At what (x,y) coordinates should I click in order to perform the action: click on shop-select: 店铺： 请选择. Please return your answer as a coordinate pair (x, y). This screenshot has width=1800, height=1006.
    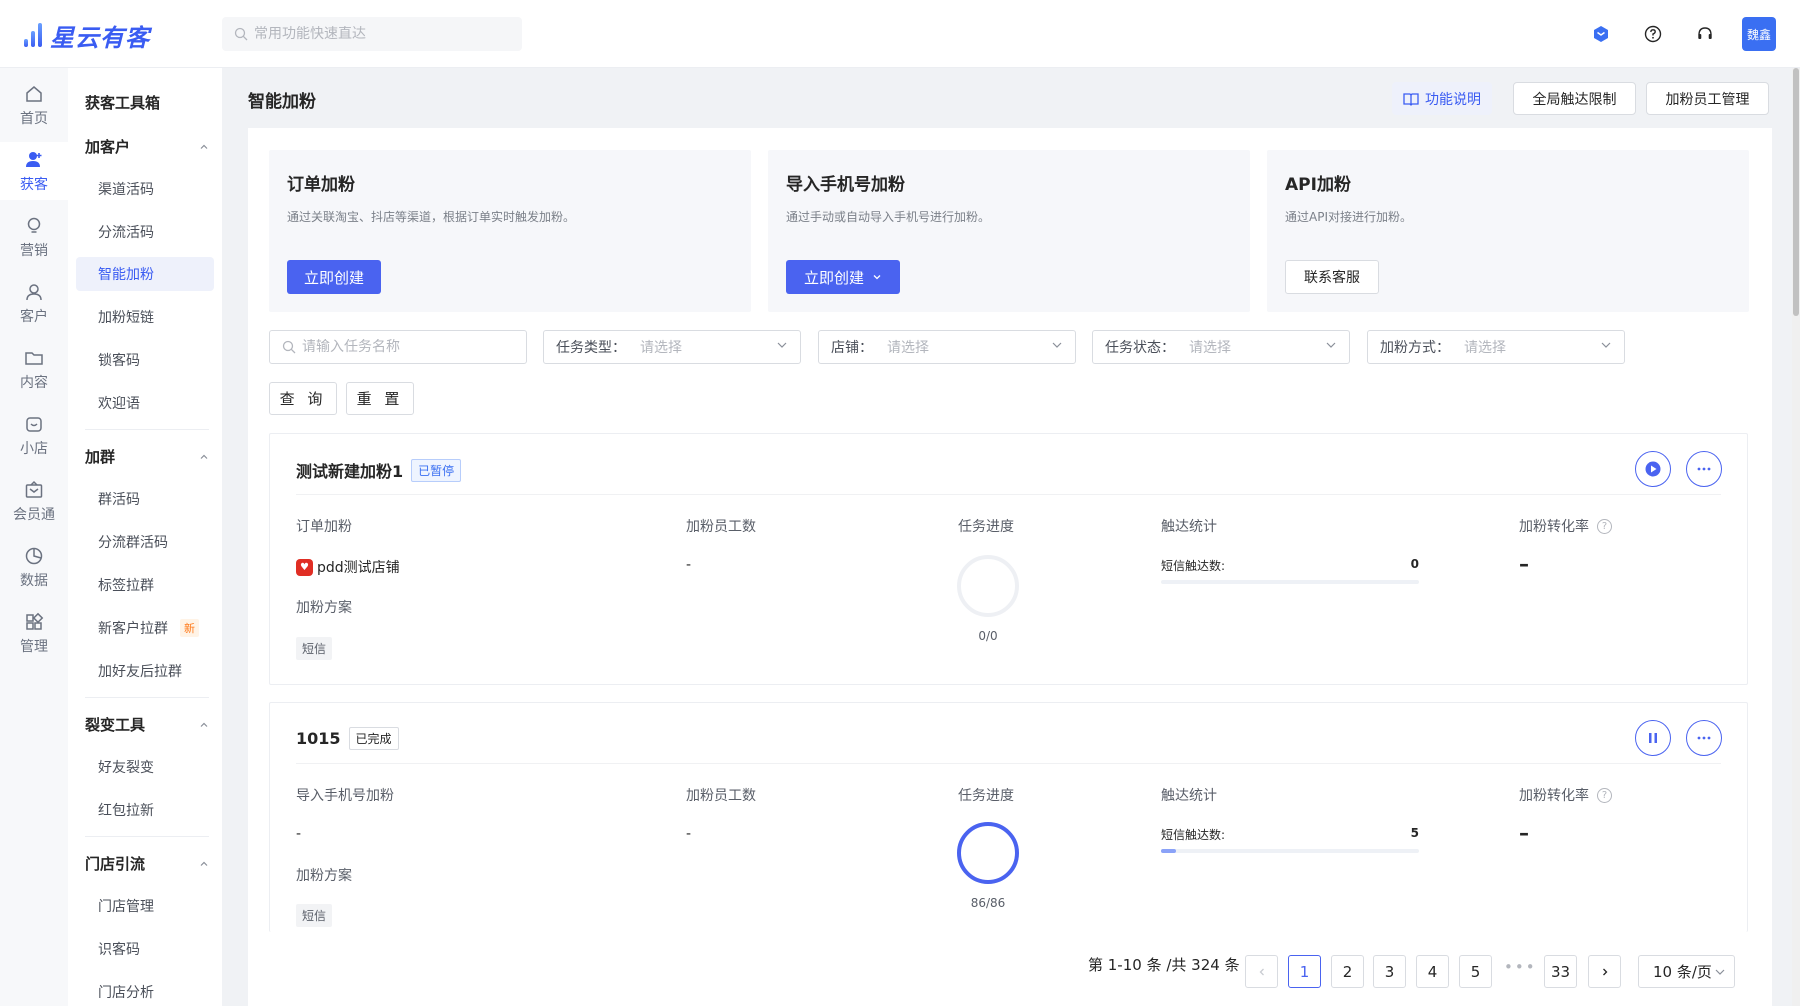
    Looking at the image, I should click on (947, 347).